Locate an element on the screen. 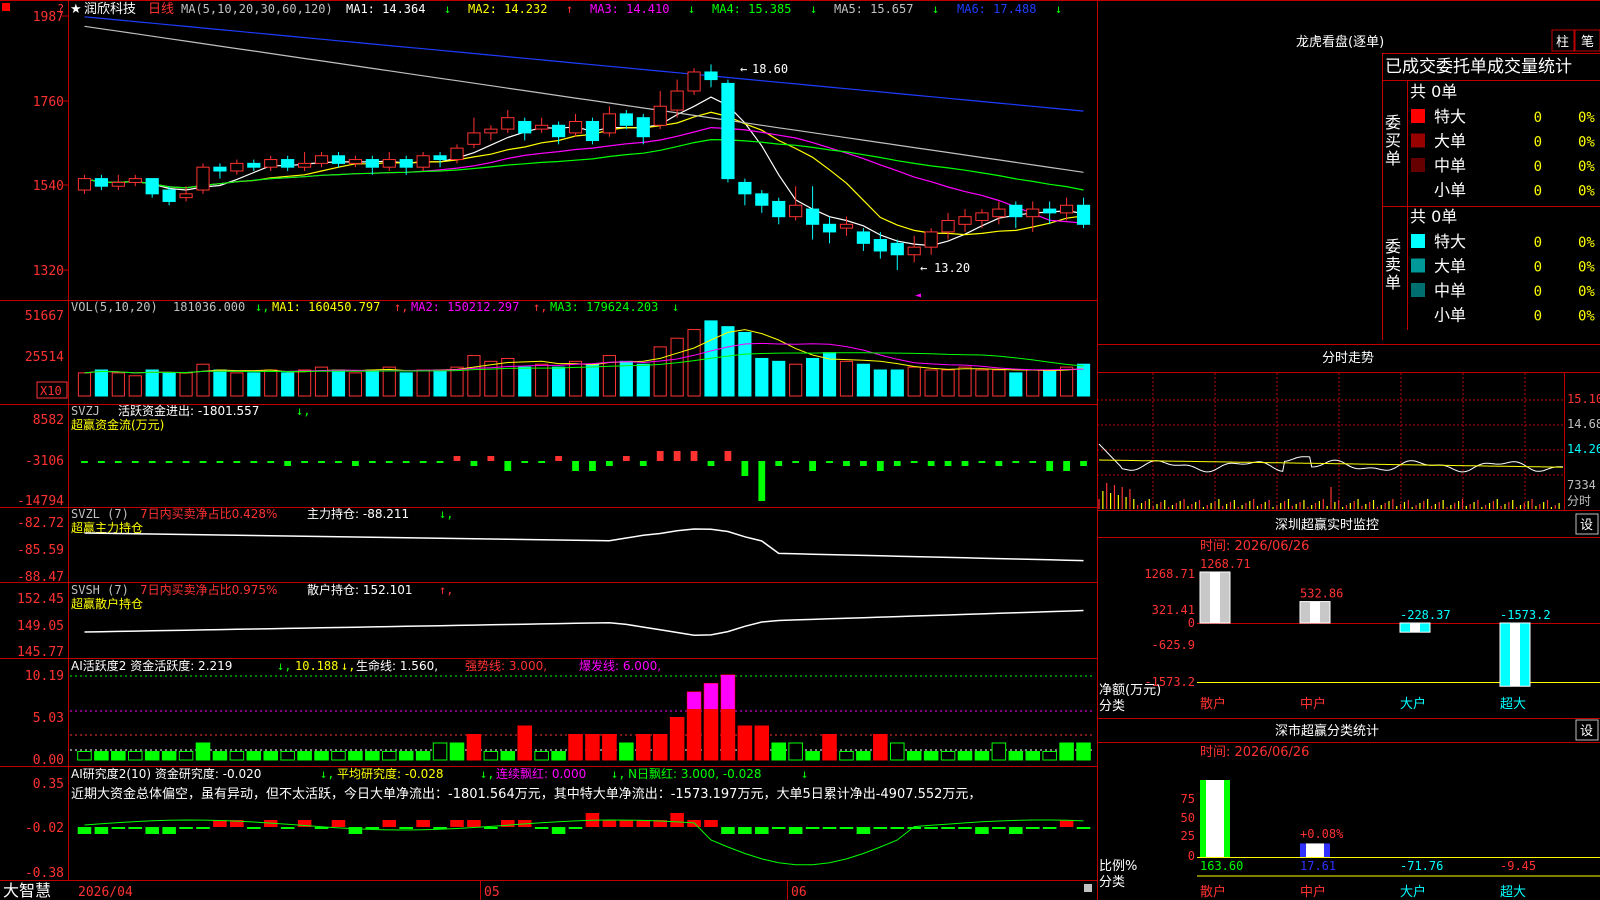 This screenshot has height=900, width=1600. svsh-axis-bottom: 145.77 is located at coordinates (40, 652).